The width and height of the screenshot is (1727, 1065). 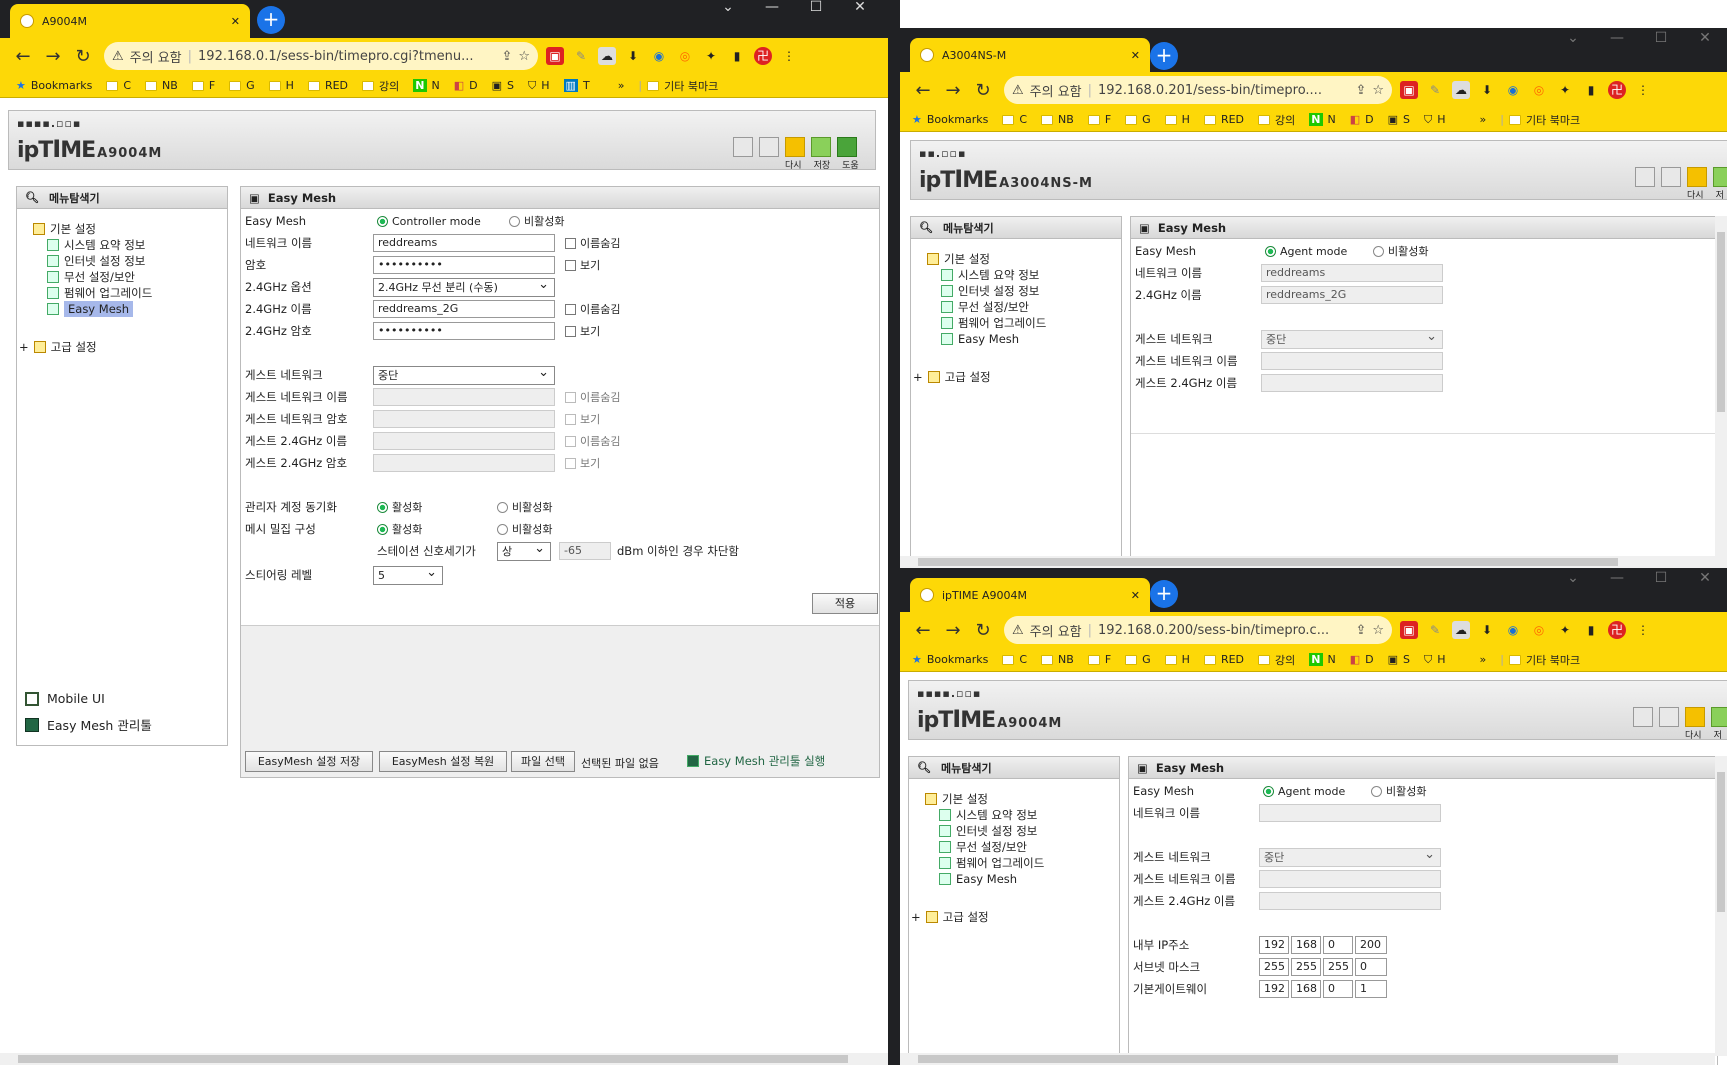 I want to click on bookmark-item: ▥ T, so click(x=576, y=85).